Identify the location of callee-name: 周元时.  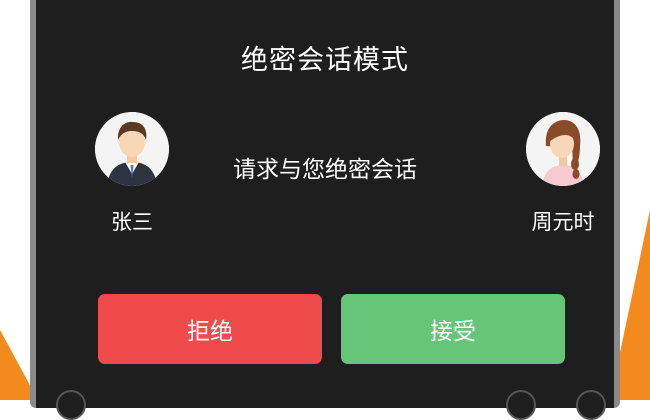
(563, 222).